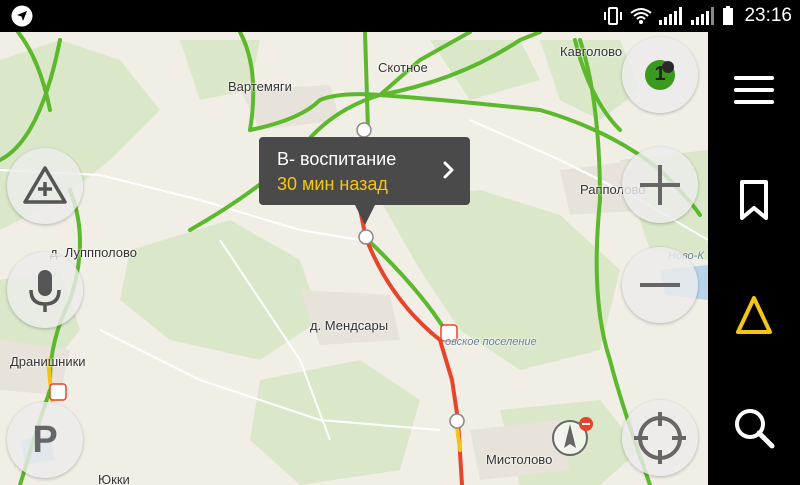 The image size is (800, 485). Describe the element at coordinates (448, 170) in the screenshot. I see `chevron-right-icon` at that location.